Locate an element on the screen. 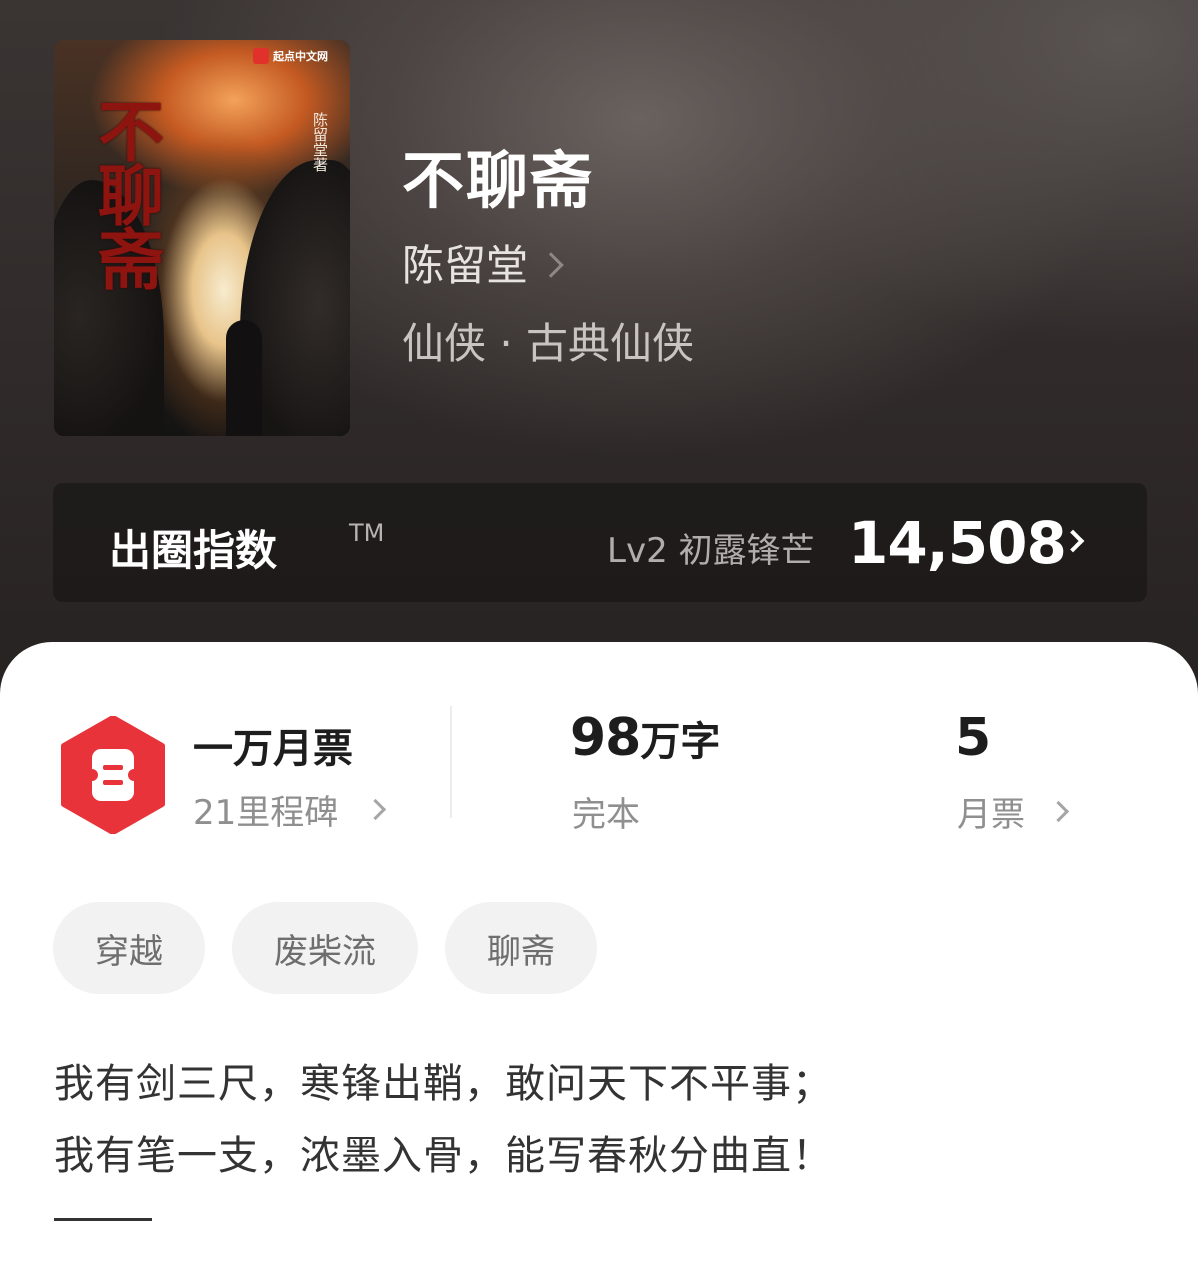 The height and width of the screenshot is (1264, 1198). trademark-mark: TM is located at coordinates (367, 533).